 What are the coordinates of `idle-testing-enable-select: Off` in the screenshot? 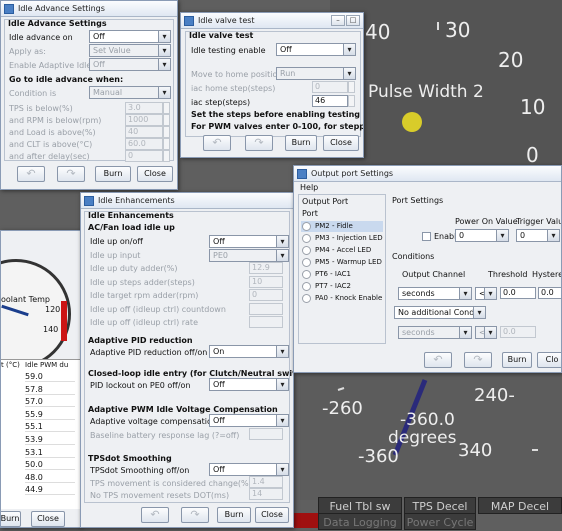 It's located at (316, 49).